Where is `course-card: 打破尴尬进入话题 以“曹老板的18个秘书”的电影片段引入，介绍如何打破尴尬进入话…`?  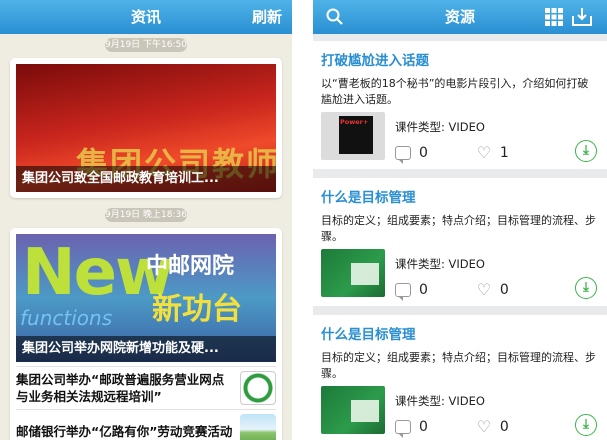 course-card: 打破尴尬进入话题 以“曹老板的18个秘书”的电影片段引入，介绍如何打破尴尬进入话… is located at coordinates (460, 105).